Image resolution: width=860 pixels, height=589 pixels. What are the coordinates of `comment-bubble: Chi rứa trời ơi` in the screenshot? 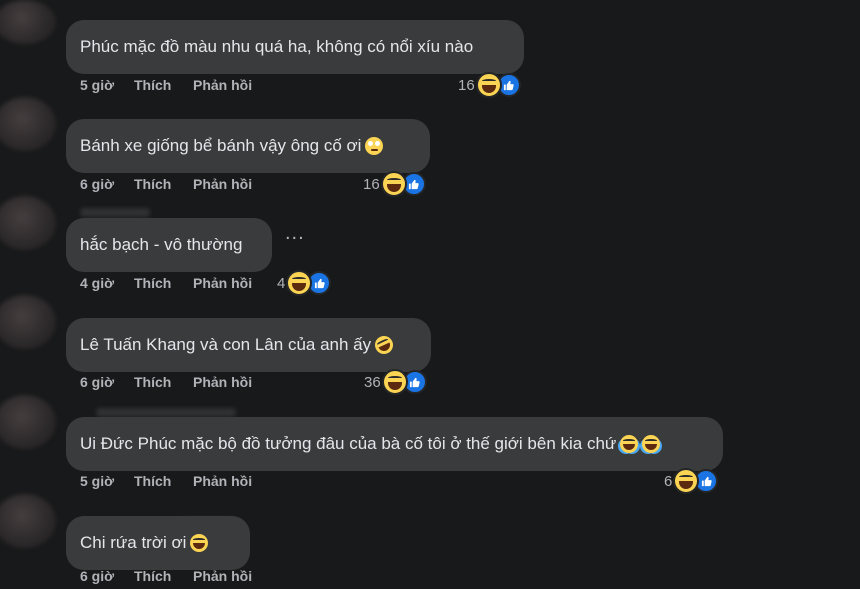 It's located at (158, 543).